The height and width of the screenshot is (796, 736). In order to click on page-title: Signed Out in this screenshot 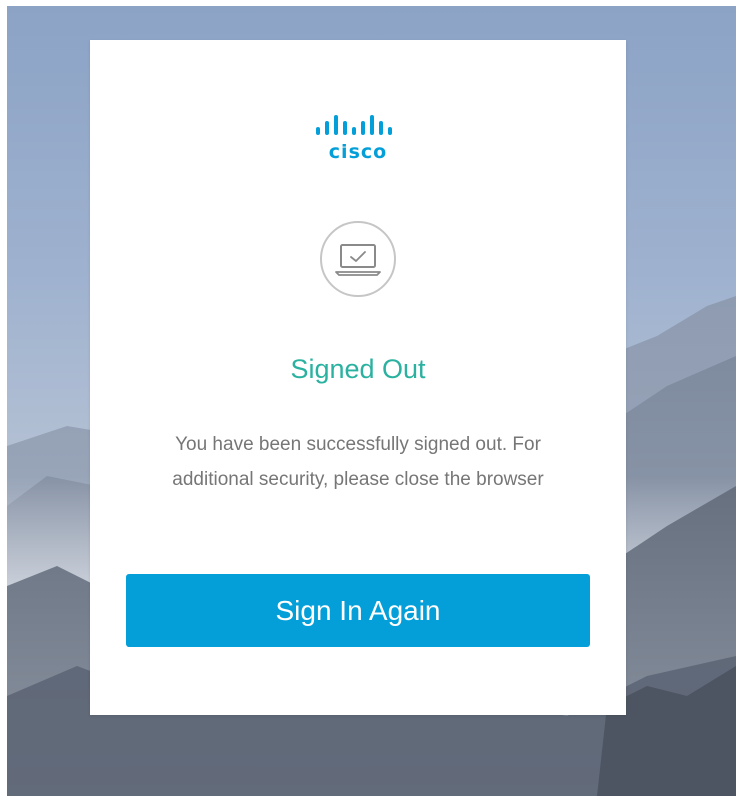, I will do `click(358, 369)`.